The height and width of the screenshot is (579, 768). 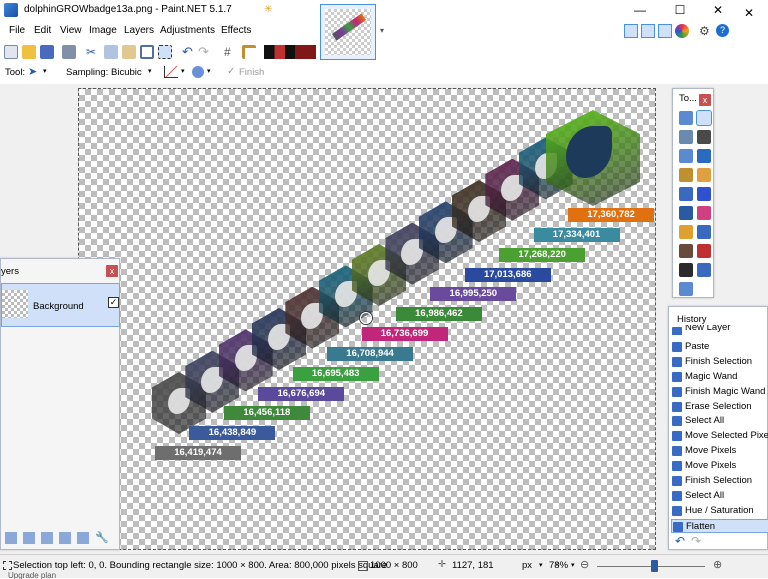 What do you see at coordinates (704, 232) in the screenshot?
I see `color-picker-tool-icon` at bounding box center [704, 232].